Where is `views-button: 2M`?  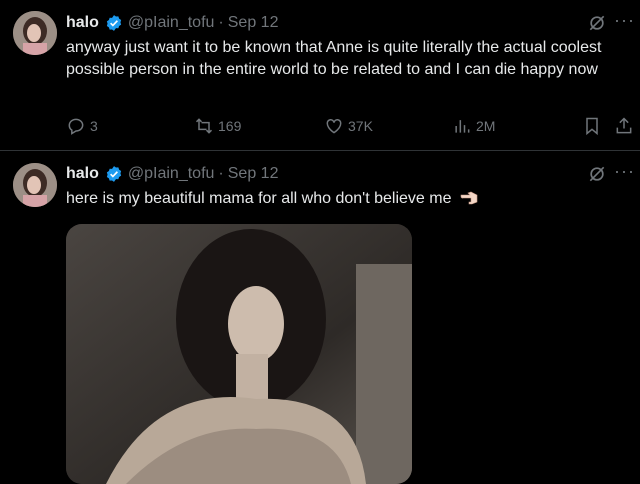
views-button: 2M is located at coordinates (473, 126).